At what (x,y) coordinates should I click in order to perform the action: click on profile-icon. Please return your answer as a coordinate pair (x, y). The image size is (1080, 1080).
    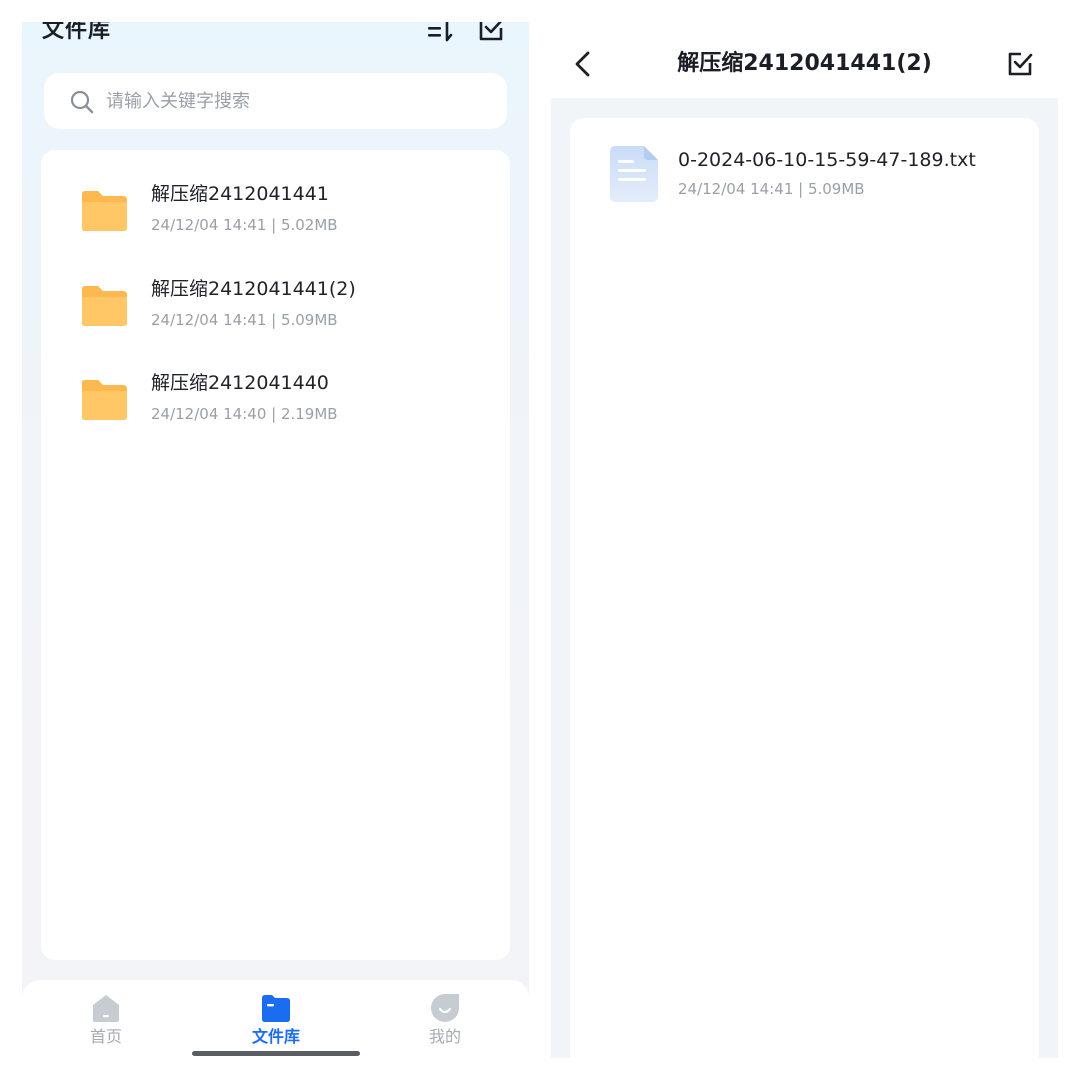
    Looking at the image, I should click on (445, 1008).